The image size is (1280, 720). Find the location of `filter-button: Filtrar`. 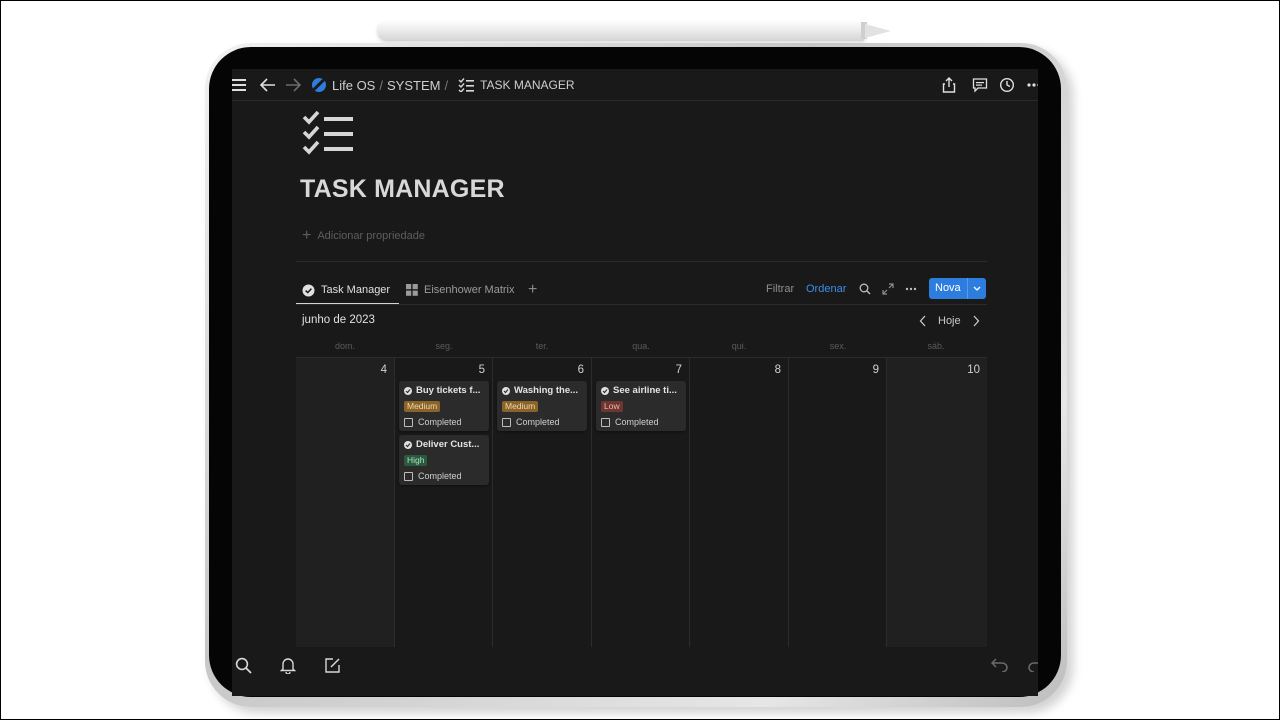

filter-button: Filtrar is located at coordinates (780, 289).